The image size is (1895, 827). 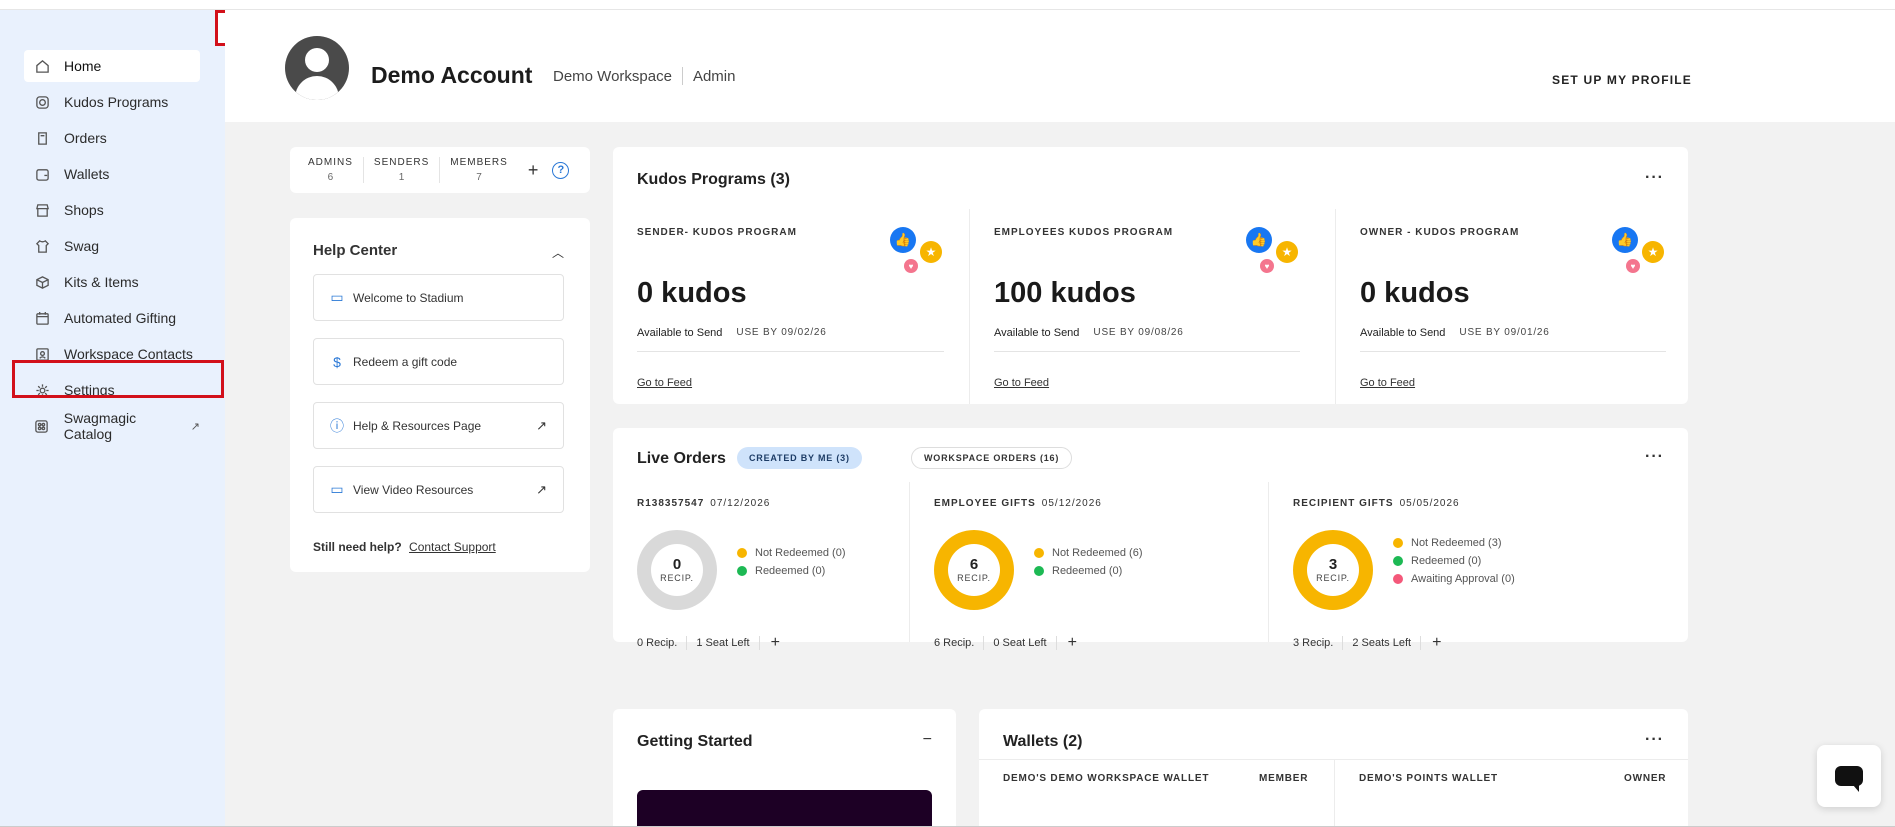 What do you see at coordinates (112, 426) in the screenshot?
I see `sidebar-item-swagmagic-catalog: Swagmagic Catalog ↗` at bounding box center [112, 426].